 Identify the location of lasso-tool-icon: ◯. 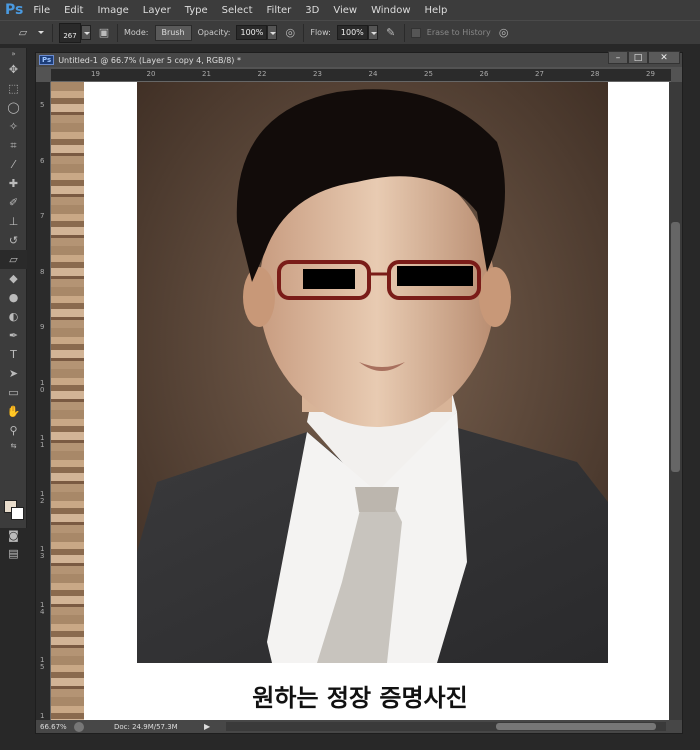
(13, 107).